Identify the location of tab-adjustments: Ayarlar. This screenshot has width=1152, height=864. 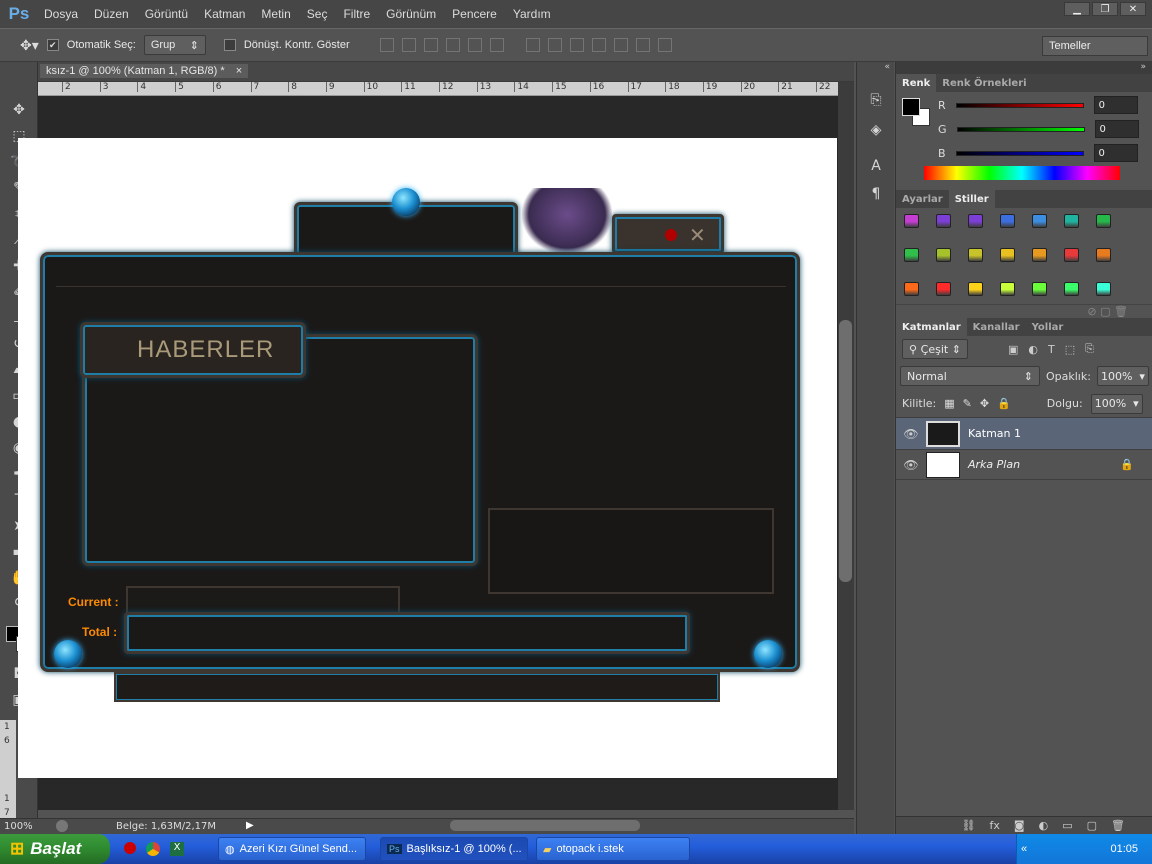
(922, 199).